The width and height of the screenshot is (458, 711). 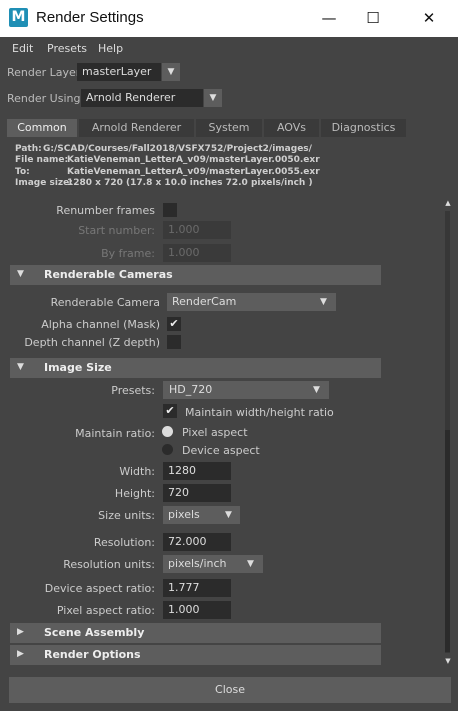 I want to click on render-options-title: Render Options, so click(x=92, y=654).